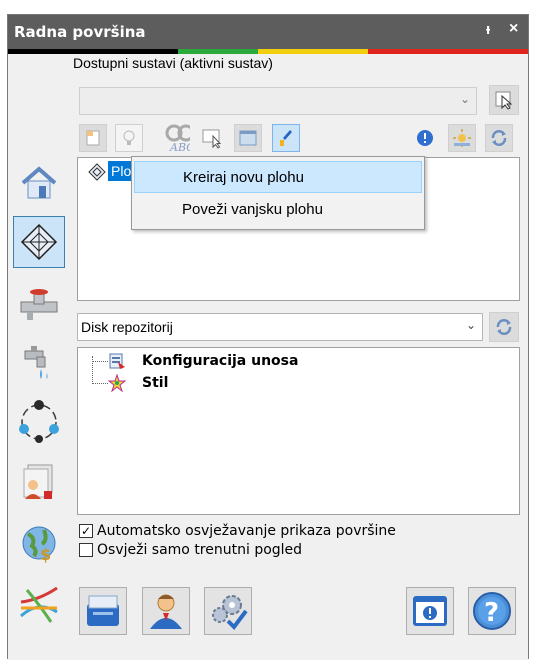  I want to click on help-button: ?, so click(492, 611).